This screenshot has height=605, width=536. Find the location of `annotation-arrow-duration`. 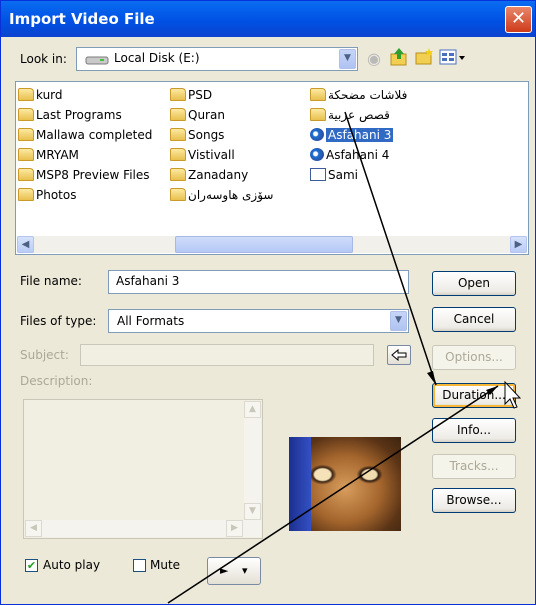

annotation-arrow-duration is located at coordinates (390, 248).